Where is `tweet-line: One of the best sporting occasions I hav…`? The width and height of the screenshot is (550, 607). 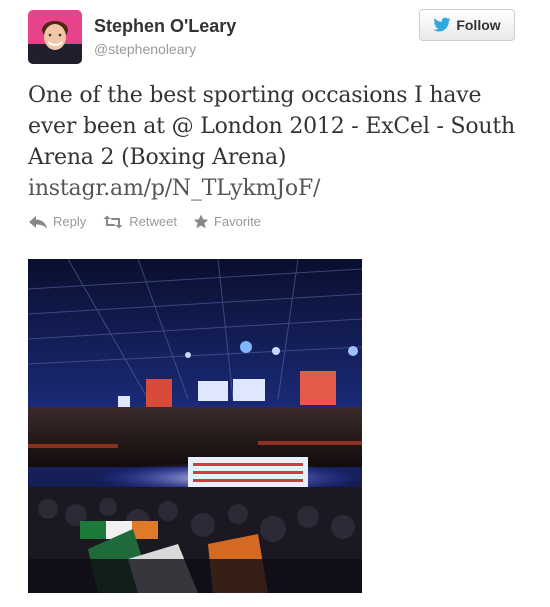
tweet-line: One of the best sporting occasions I hav… is located at coordinates (255, 95).